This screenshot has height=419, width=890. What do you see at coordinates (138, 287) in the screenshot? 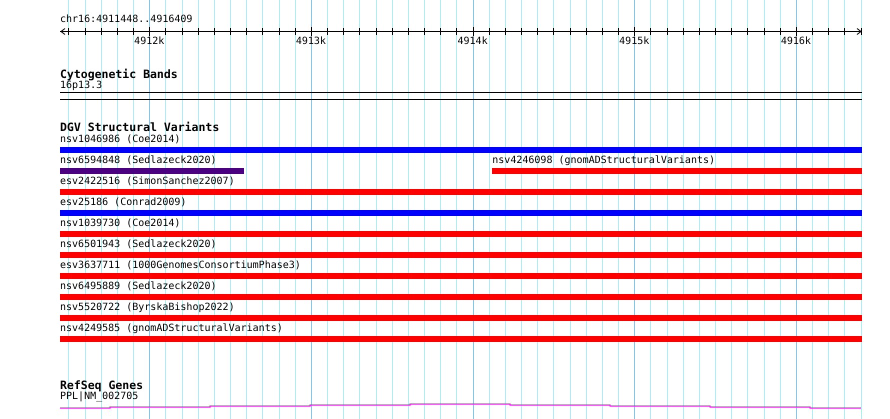
I see `variant-label: nsv6495889 (Sedlazeck2020)` at bounding box center [138, 287].